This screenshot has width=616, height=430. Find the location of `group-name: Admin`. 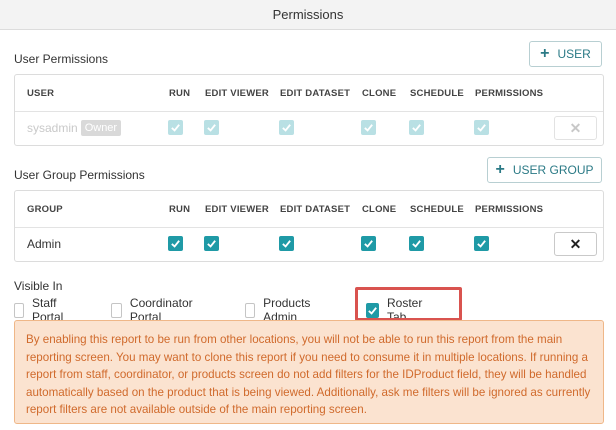

group-name: Admin is located at coordinates (44, 244).